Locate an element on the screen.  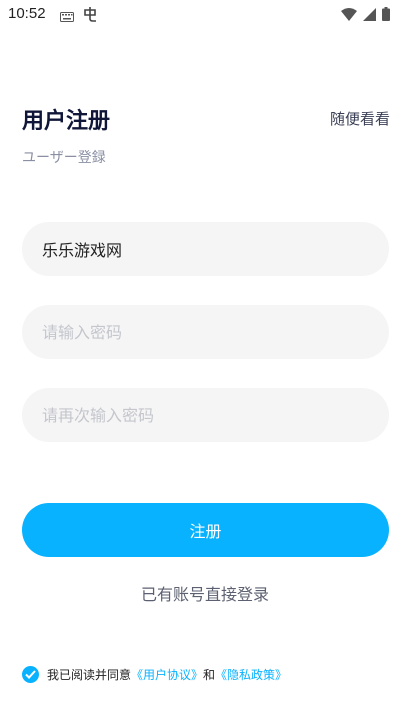
agreement-conjunction: 和 is located at coordinates (209, 675).